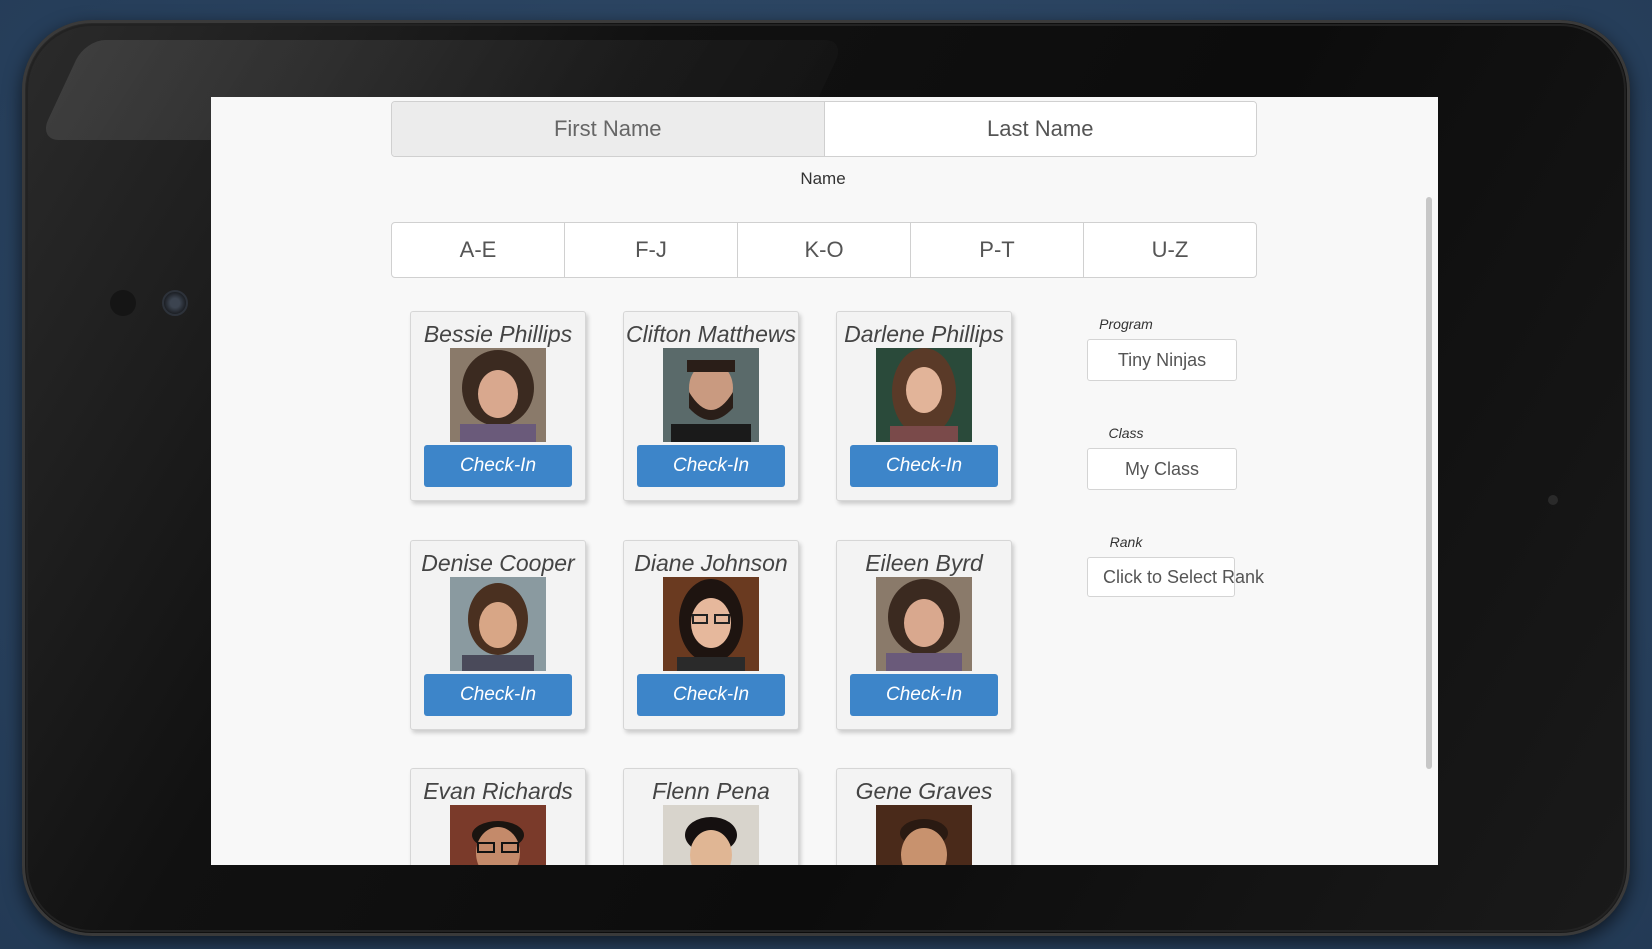  What do you see at coordinates (1429, 483) in the screenshot?
I see `vertical-scrollbar` at bounding box center [1429, 483].